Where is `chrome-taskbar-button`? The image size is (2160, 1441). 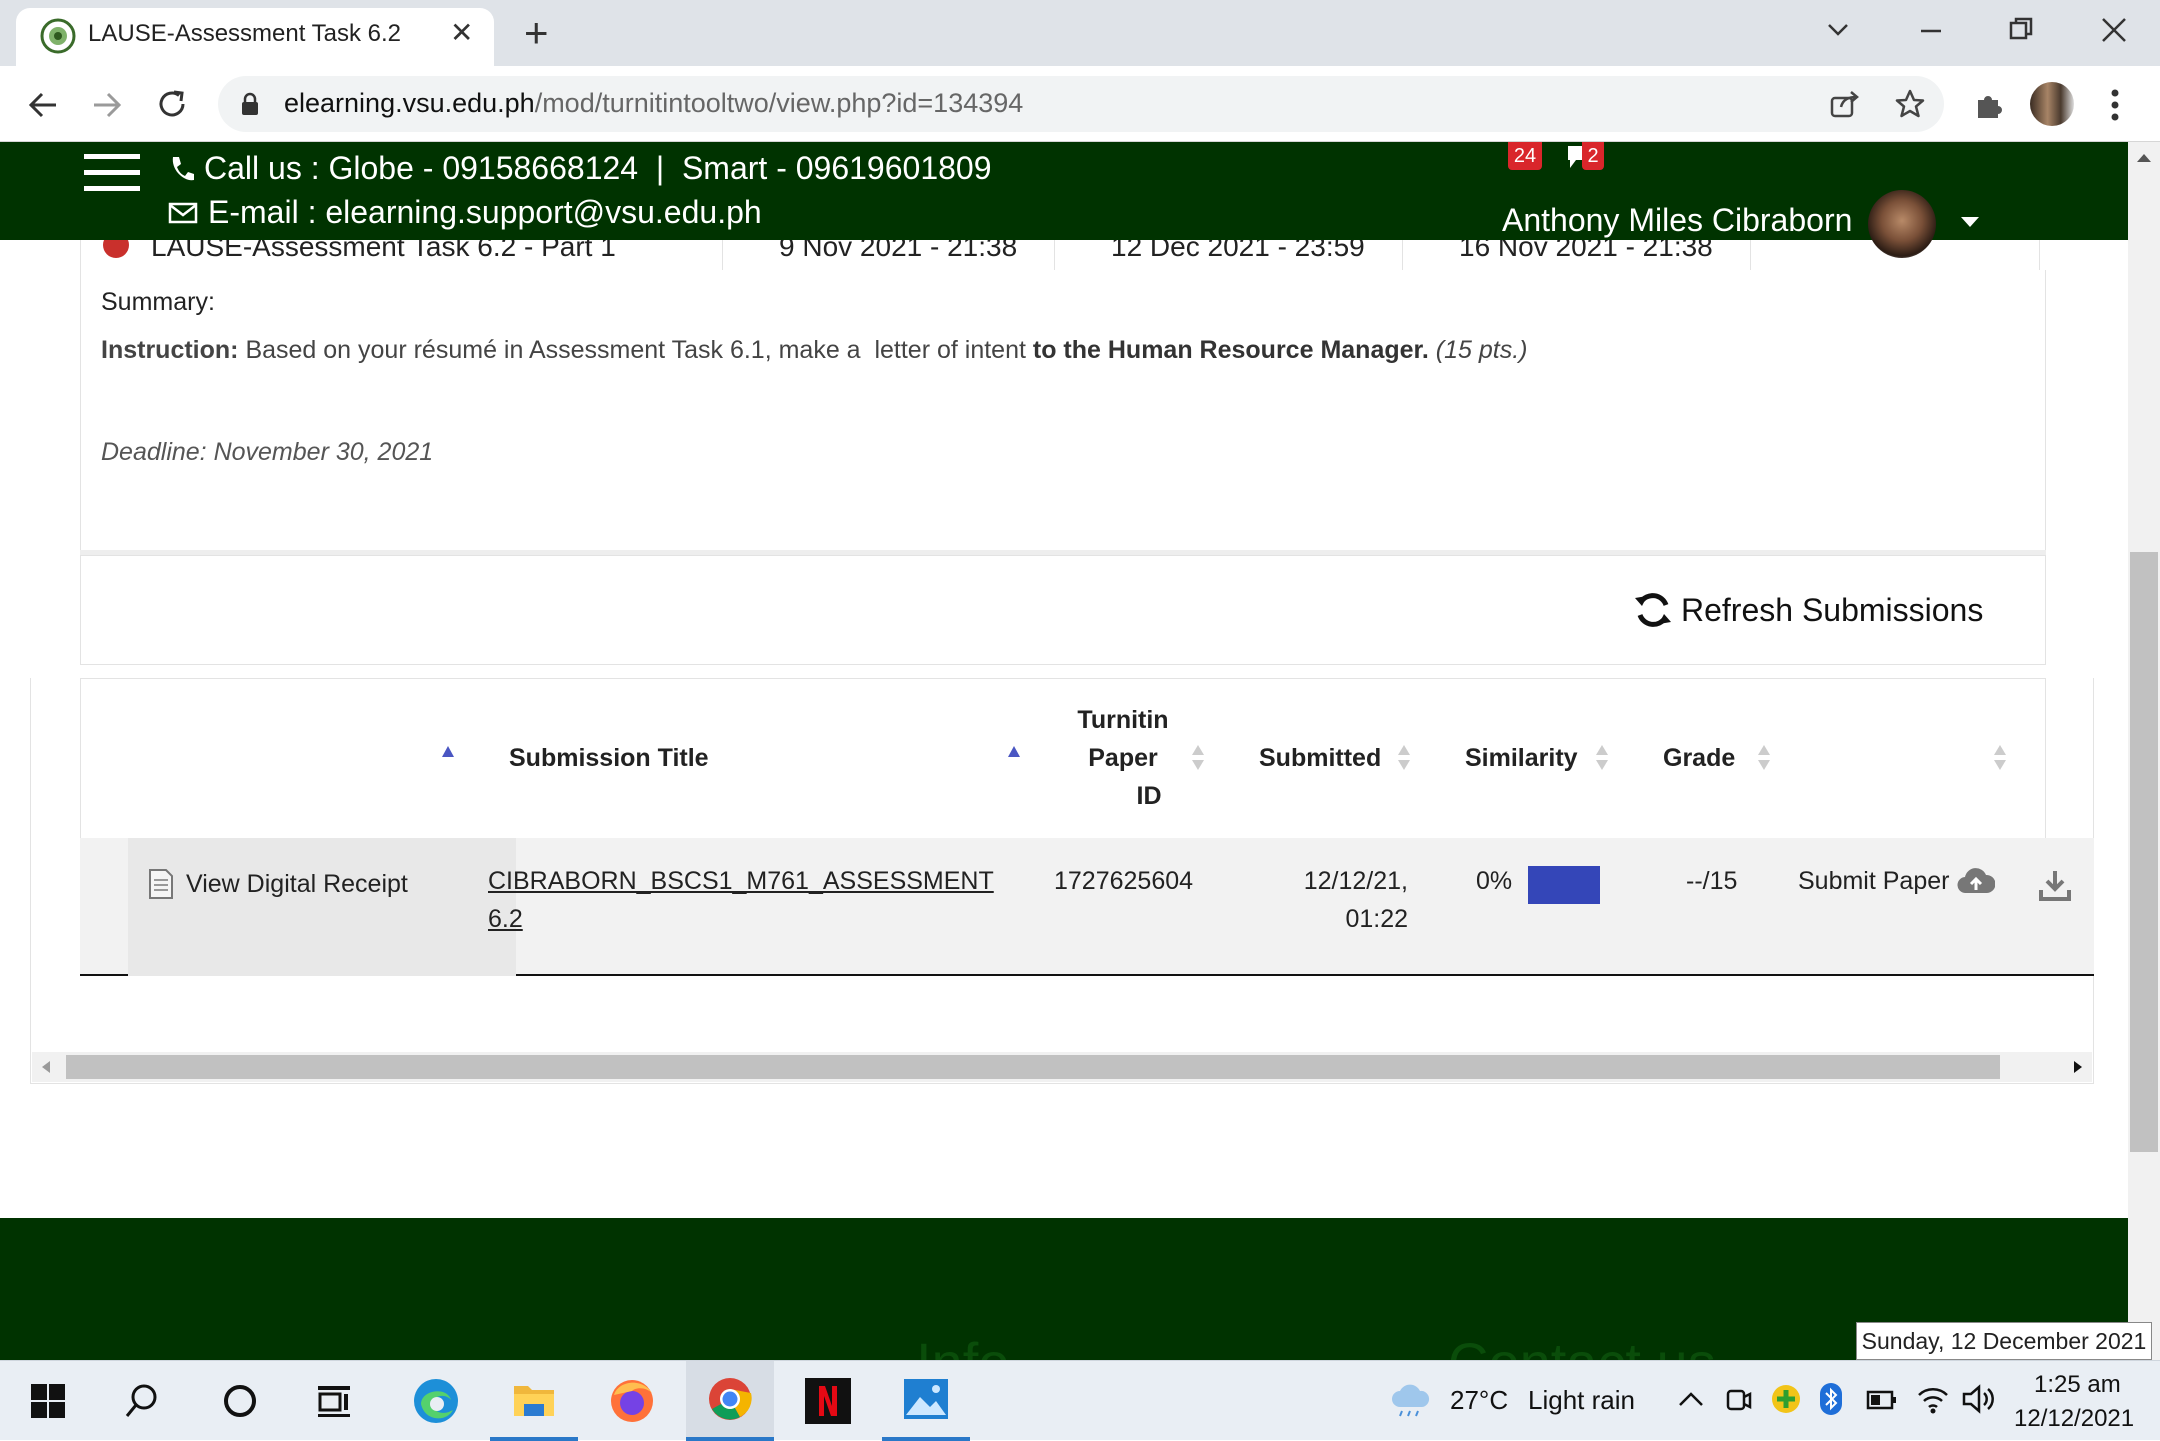
chrome-taskbar-button is located at coordinates (730, 1401).